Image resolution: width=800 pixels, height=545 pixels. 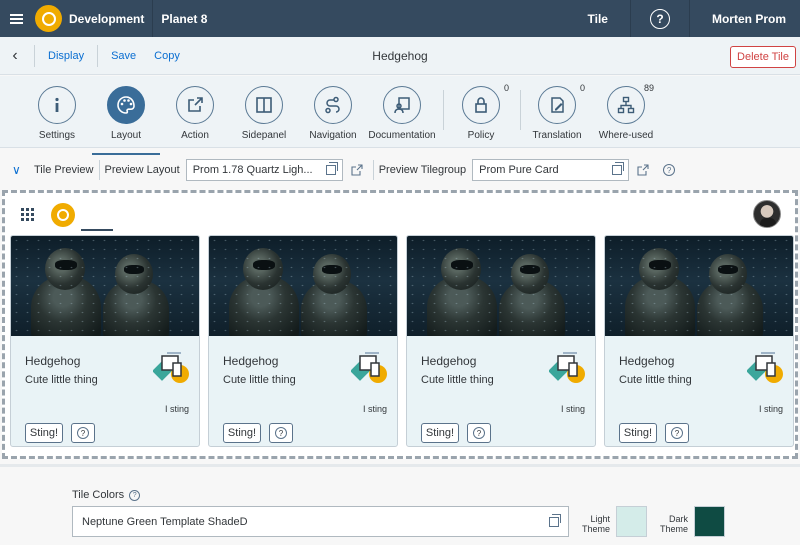 I want to click on back-icon: ‹, so click(x=15, y=56).